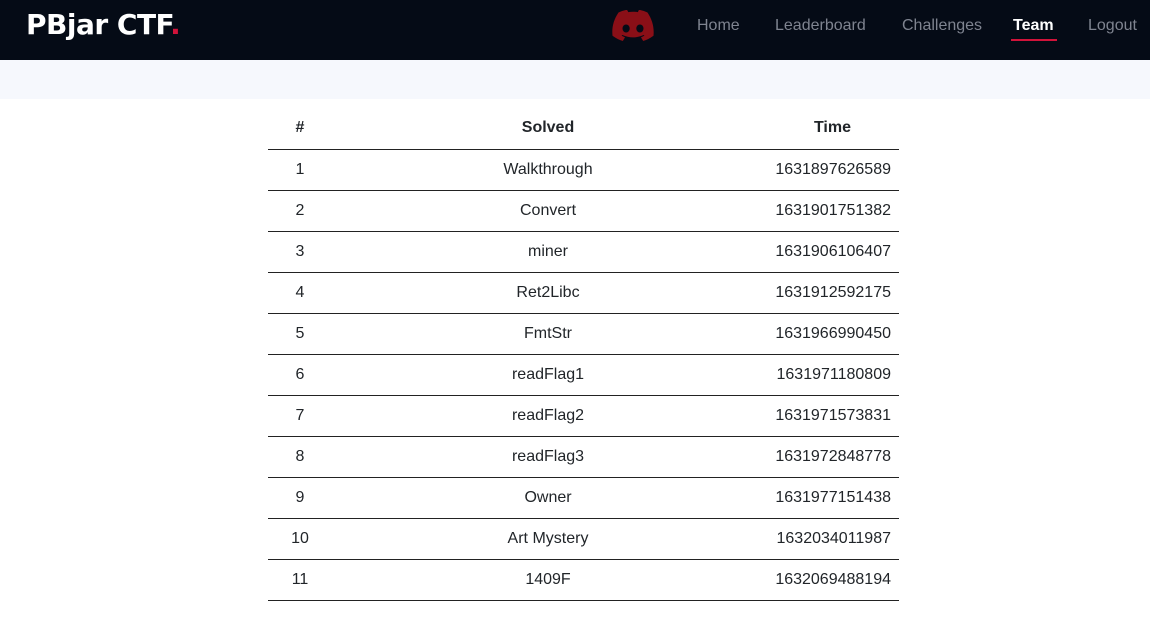 This screenshot has height=623, width=1150. What do you see at coordinates (548, 211) in the screenshot?
I see `row-challenge: Convert` at bounding box center [548, 211].